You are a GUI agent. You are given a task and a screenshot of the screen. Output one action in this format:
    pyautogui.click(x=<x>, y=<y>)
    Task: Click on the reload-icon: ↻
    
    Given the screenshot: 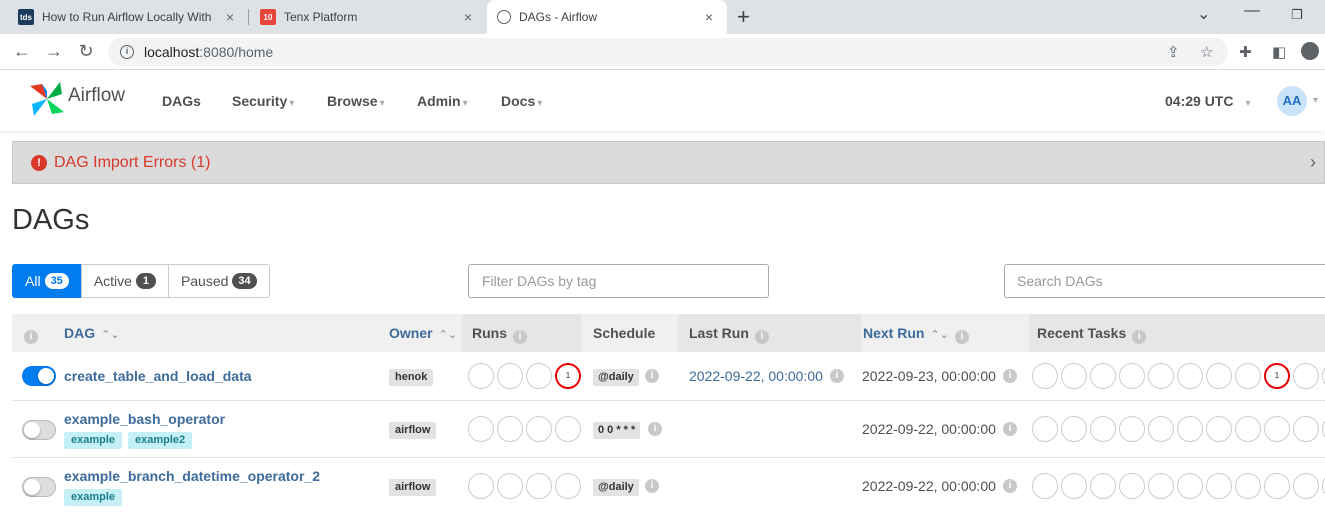 What is the action you would take?
    pyautogui.click(x=86, y=51)
    